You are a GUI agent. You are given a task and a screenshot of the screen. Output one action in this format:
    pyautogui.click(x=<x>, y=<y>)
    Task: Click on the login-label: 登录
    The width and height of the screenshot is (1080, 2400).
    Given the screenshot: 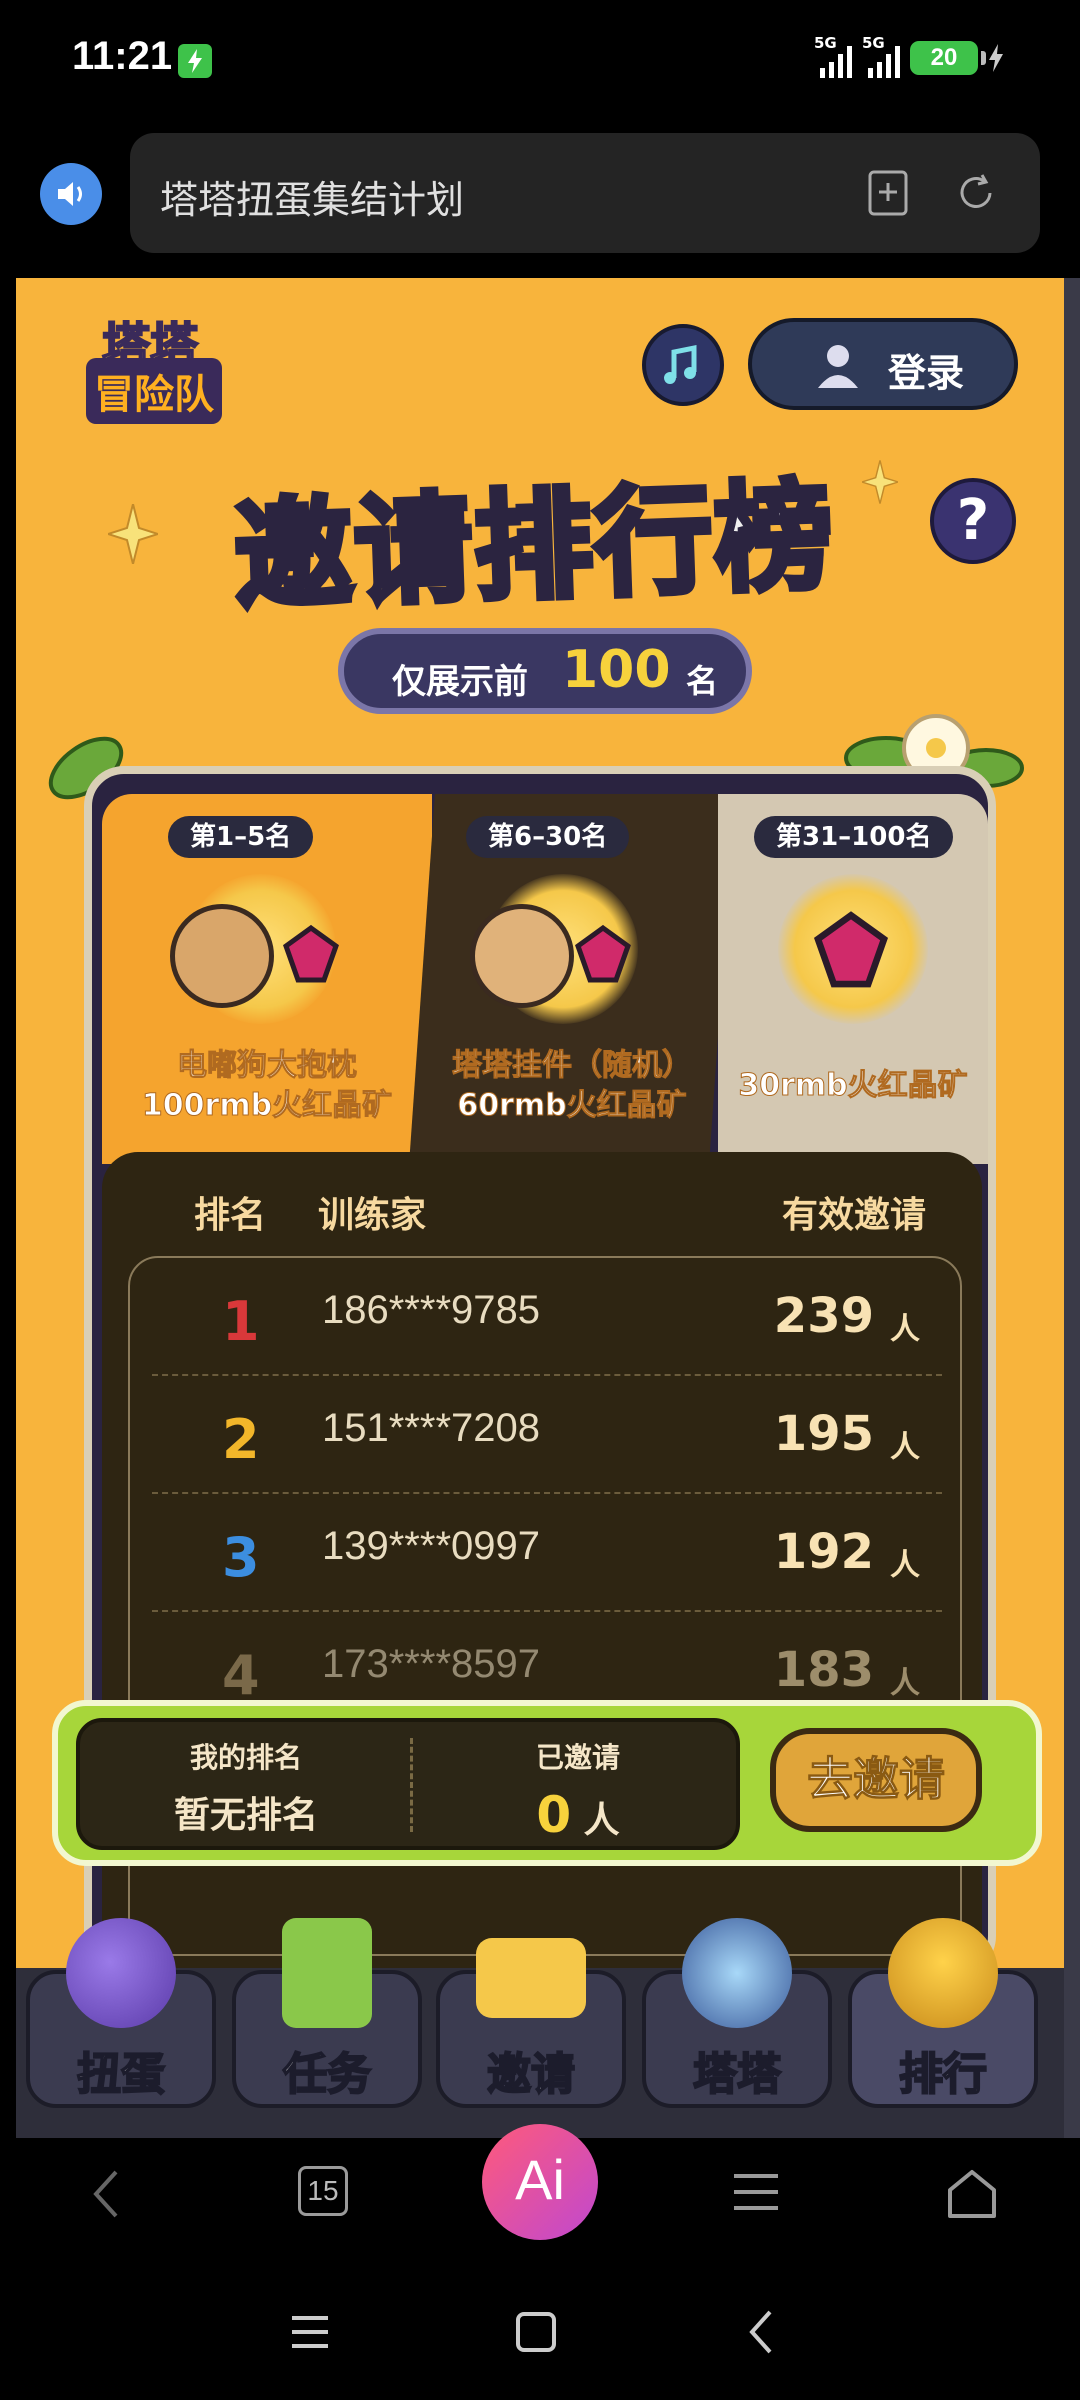 What is the action you would take?
    pyautogui.click(x=926, y=373)
    